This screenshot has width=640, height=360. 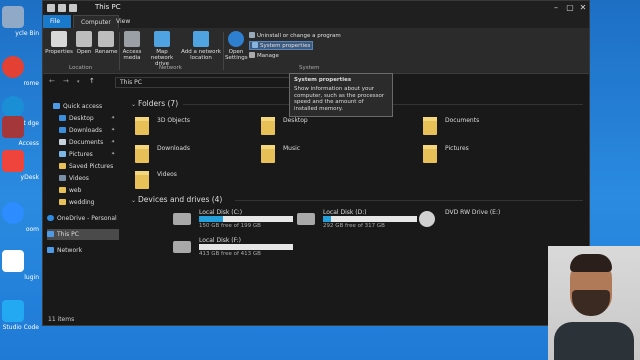 What do you see at coordinates (59, 43) in the screenshot?
I see `properties-button: Properties` at bounding box center [59, 43].